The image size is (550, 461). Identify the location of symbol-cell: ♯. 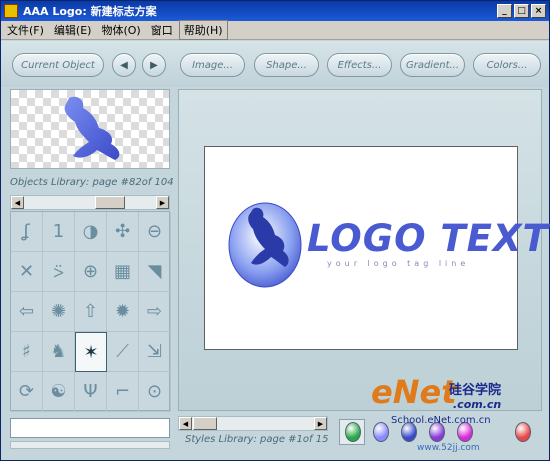
(27, 352).